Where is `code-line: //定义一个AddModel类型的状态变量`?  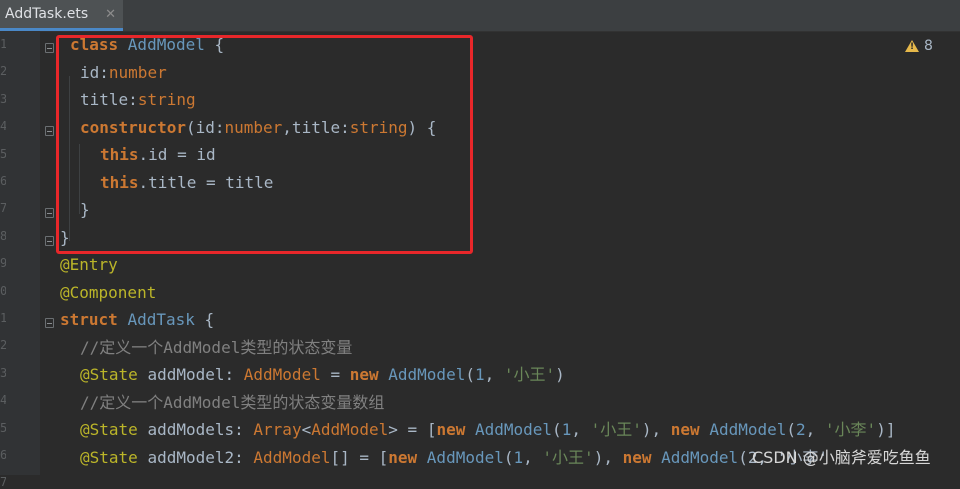
code-line: //定义一个AddModel类型的状态变量 is located at coordinates (216, 348).